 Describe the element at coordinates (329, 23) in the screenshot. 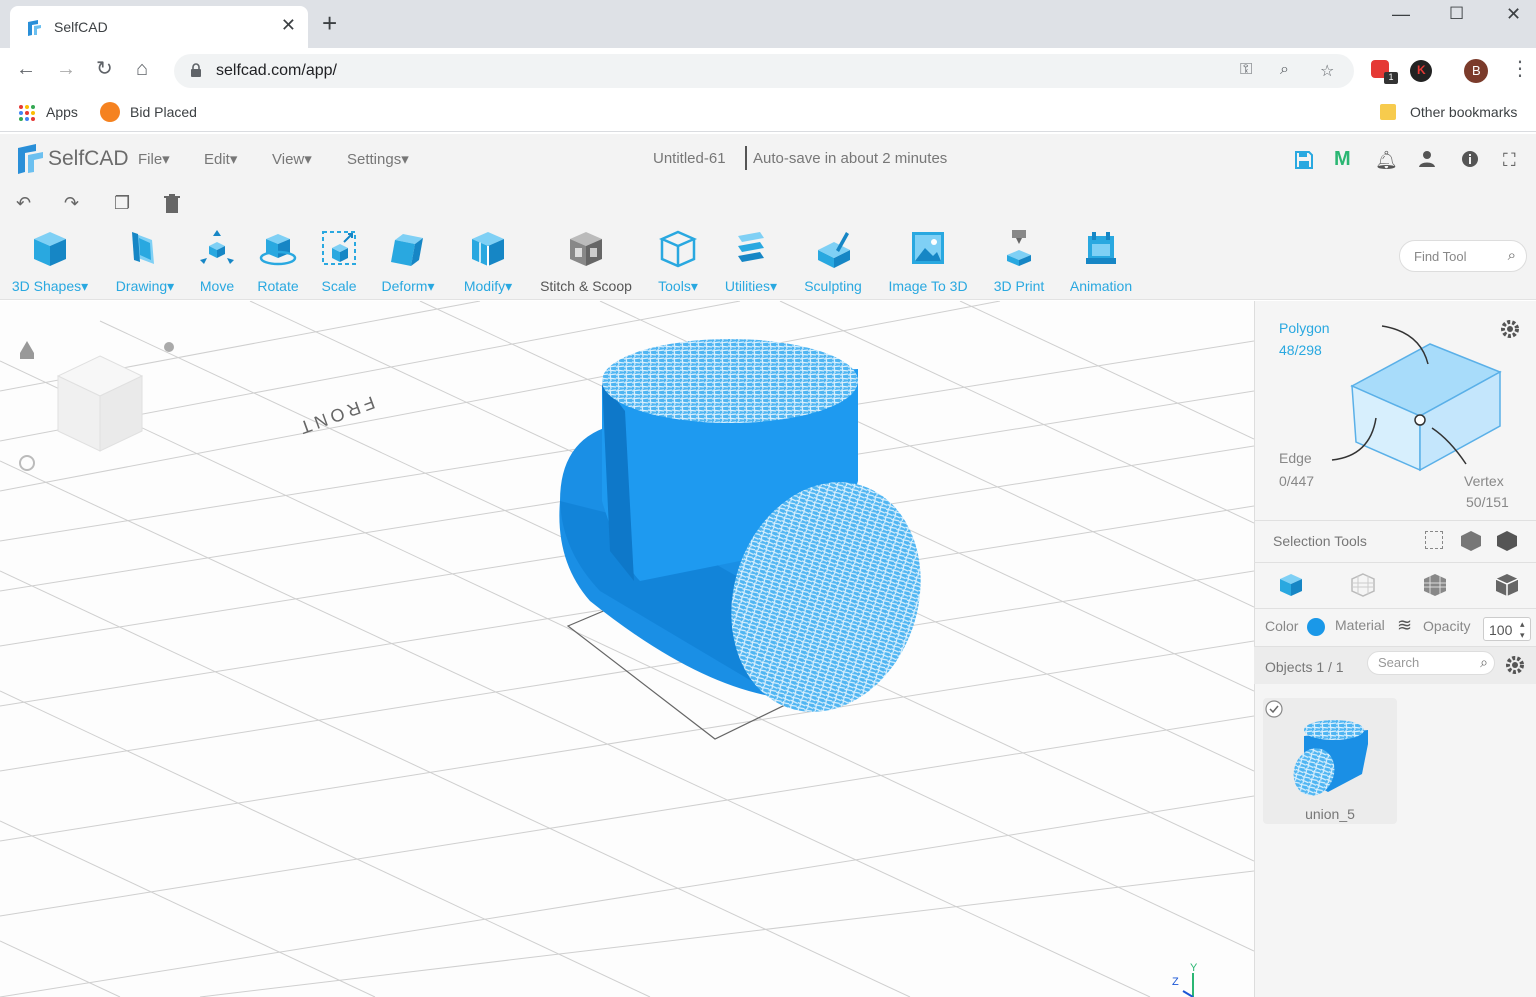

I see `new-tab-button: +` at that location.